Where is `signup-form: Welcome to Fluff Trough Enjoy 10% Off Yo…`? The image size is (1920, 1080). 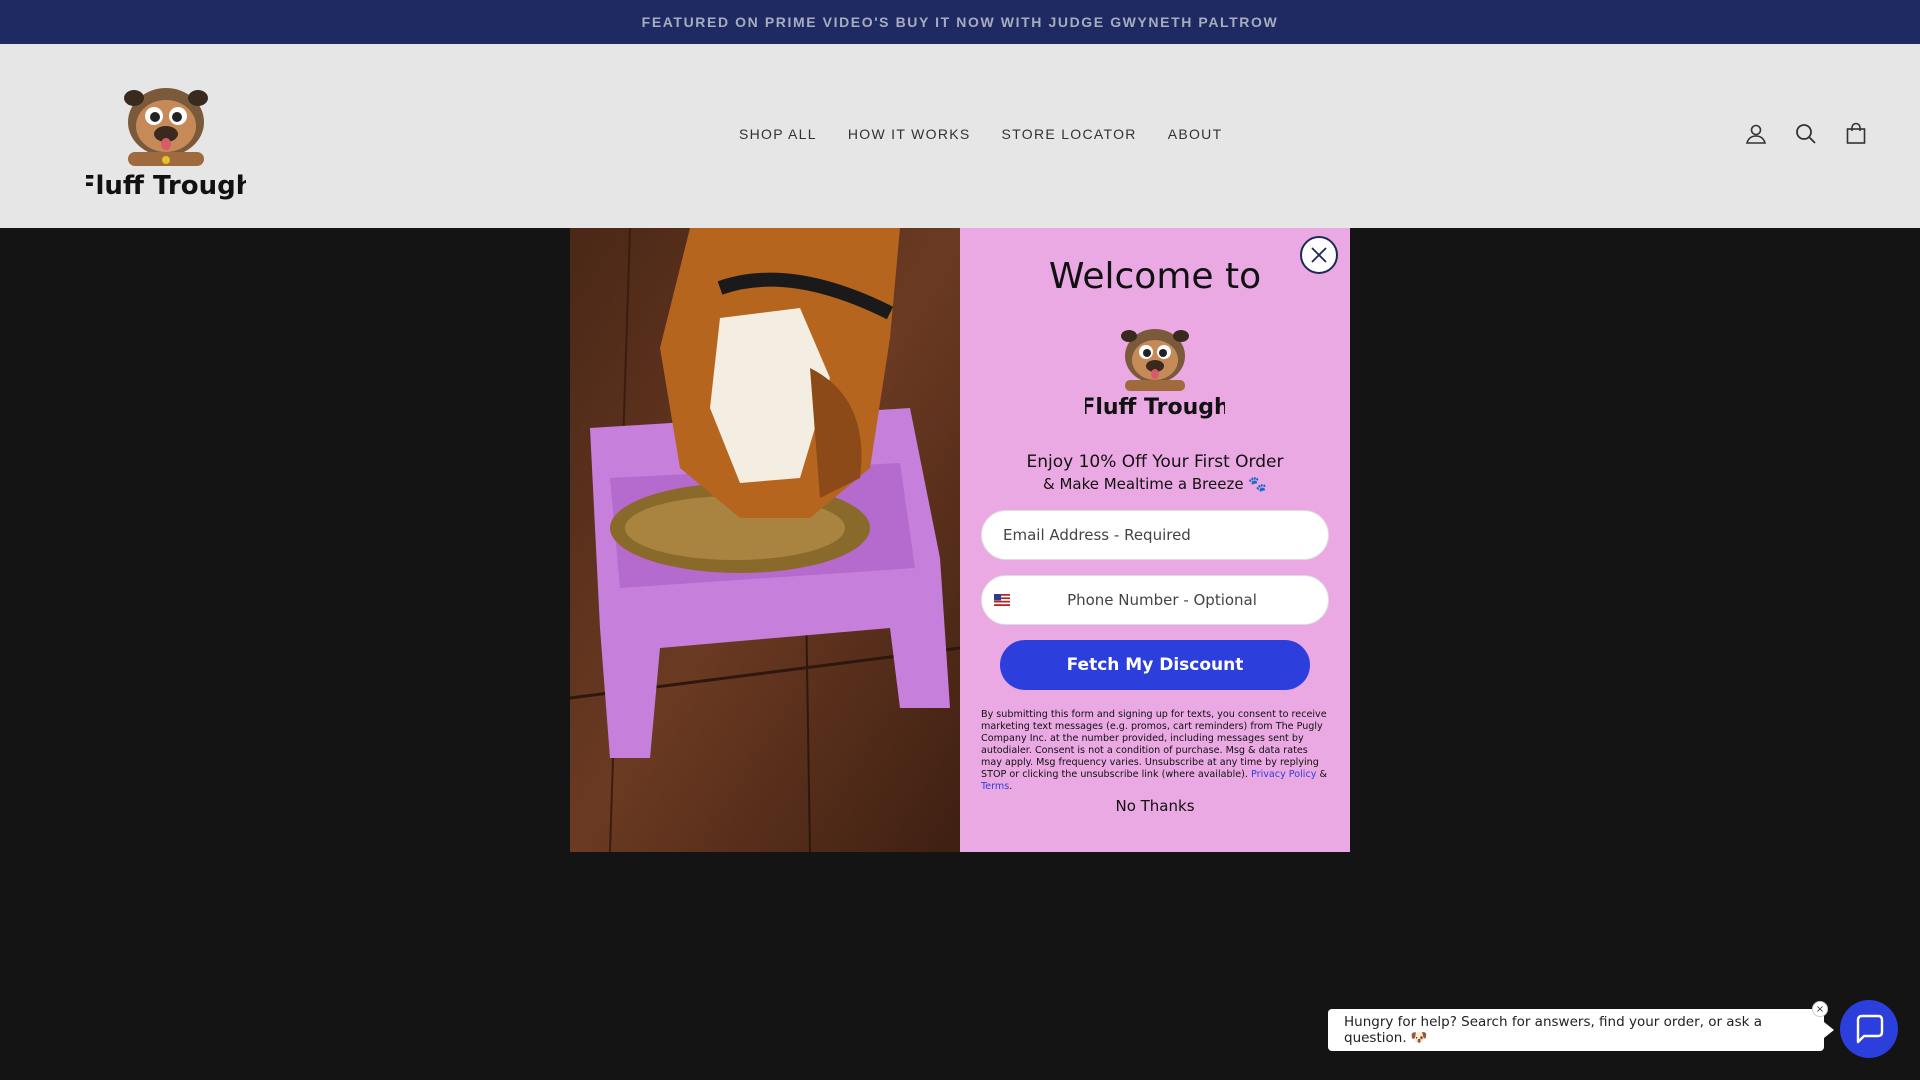 signup-form: Welcome to Fluff Trough Enjoy 10% Off Yo… is located at coordinates (1155, 540).